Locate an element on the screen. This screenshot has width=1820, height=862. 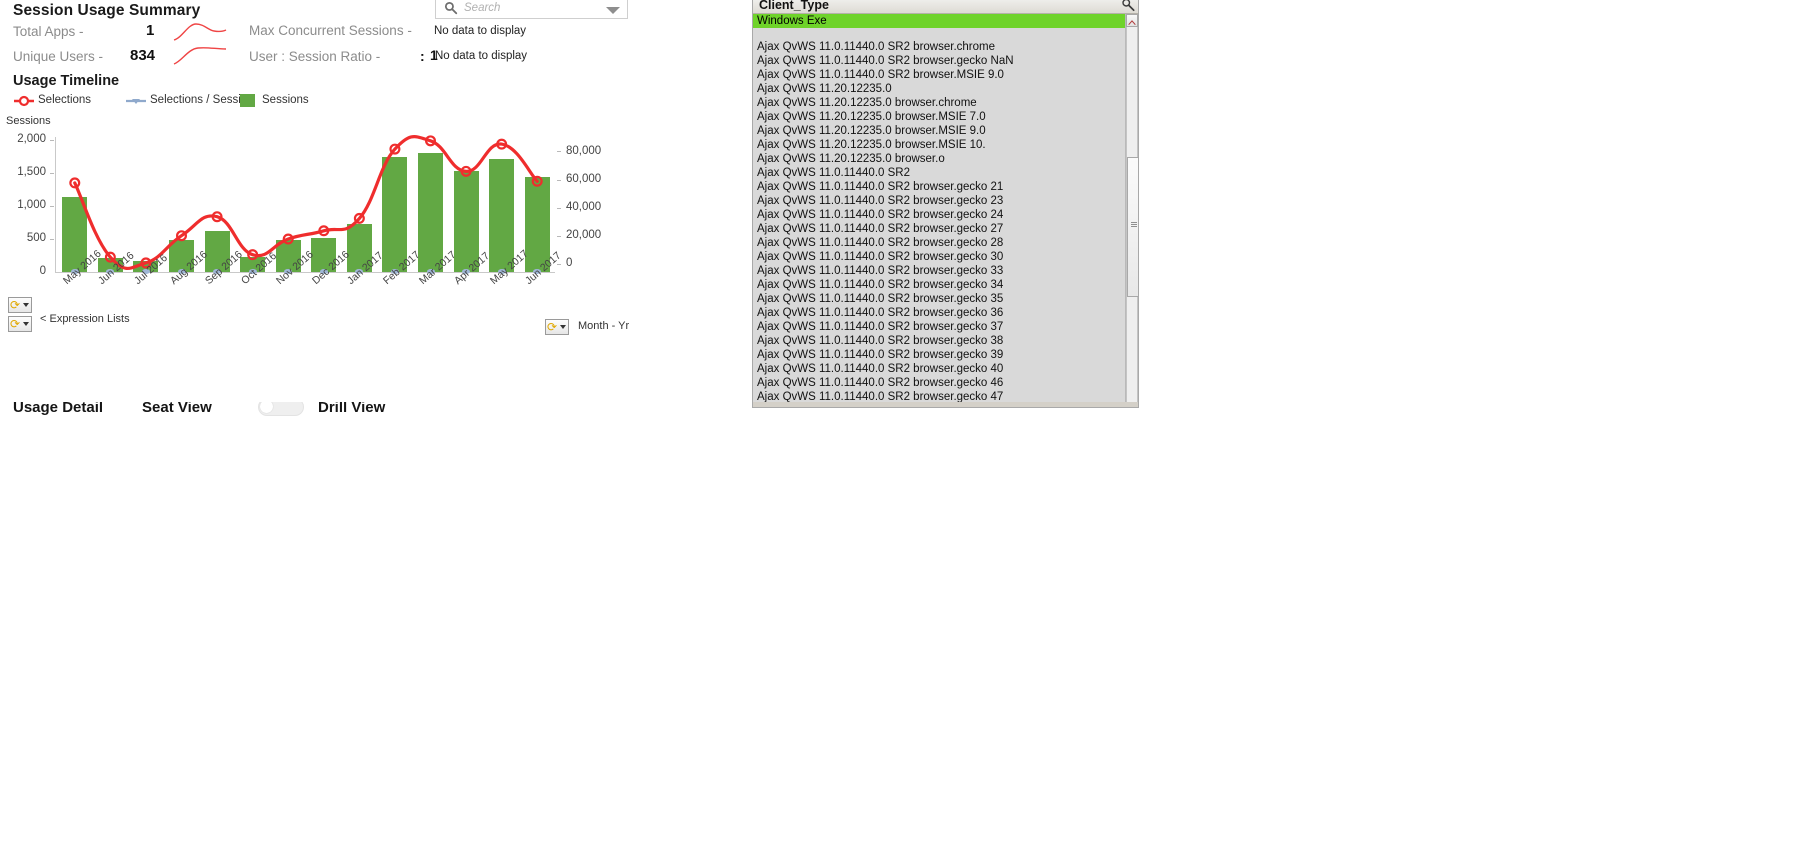
list-item: Ajax QvWS 11.20.12235.0 browser.MSIE 7.0 is located at coordinates (939, 117).